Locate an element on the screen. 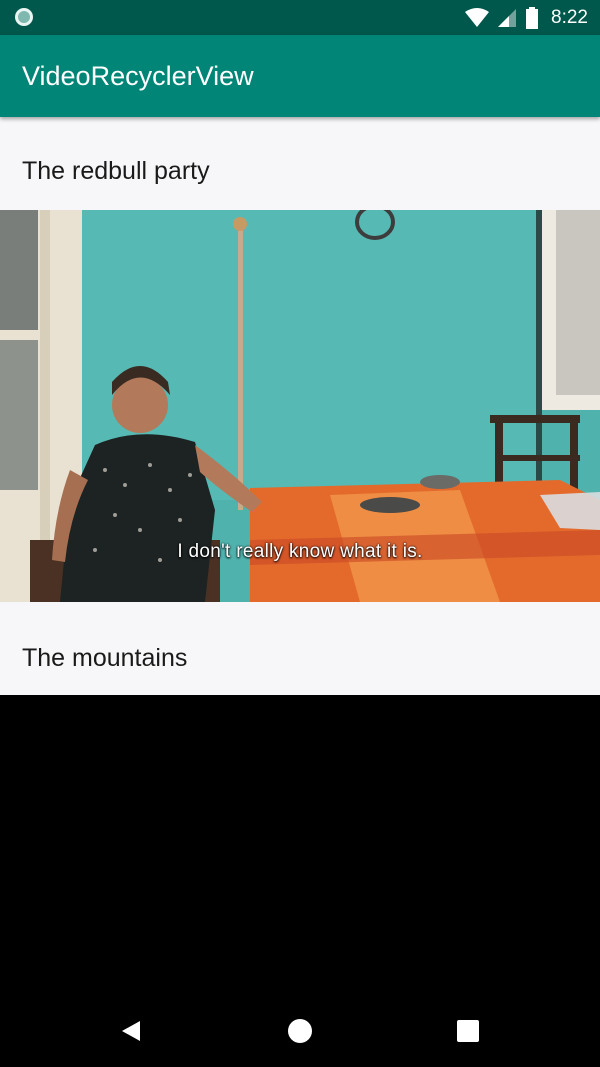 Image resolution: width=600 pixels, height=1067 pixels. recents-icon is located at coordinates (468, 1031).